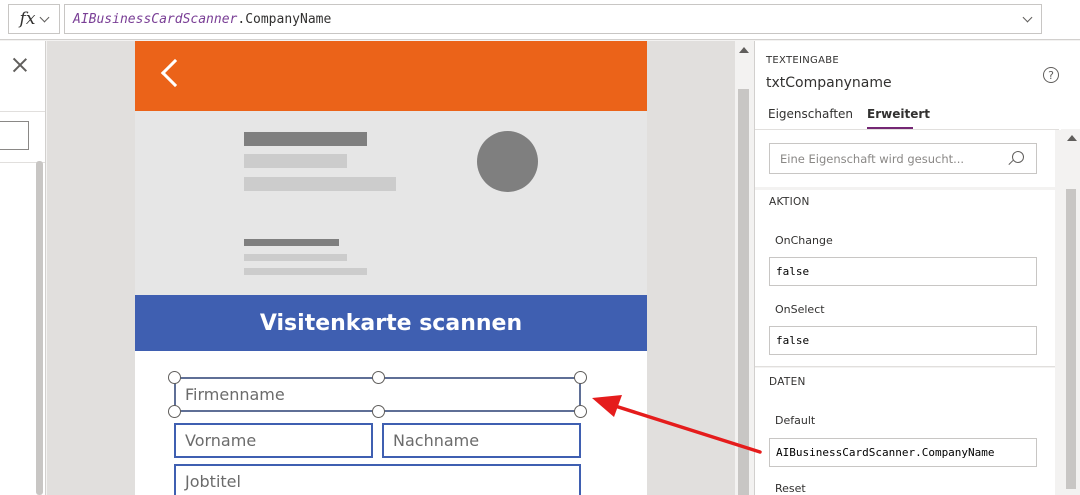 Image resolution: width=1080 pixels, height=495 pixels. What do you see at coordinates (743, 292) in the screenshot?
I see `canvas-scroll-thumb` at bounding box center [743, 292].